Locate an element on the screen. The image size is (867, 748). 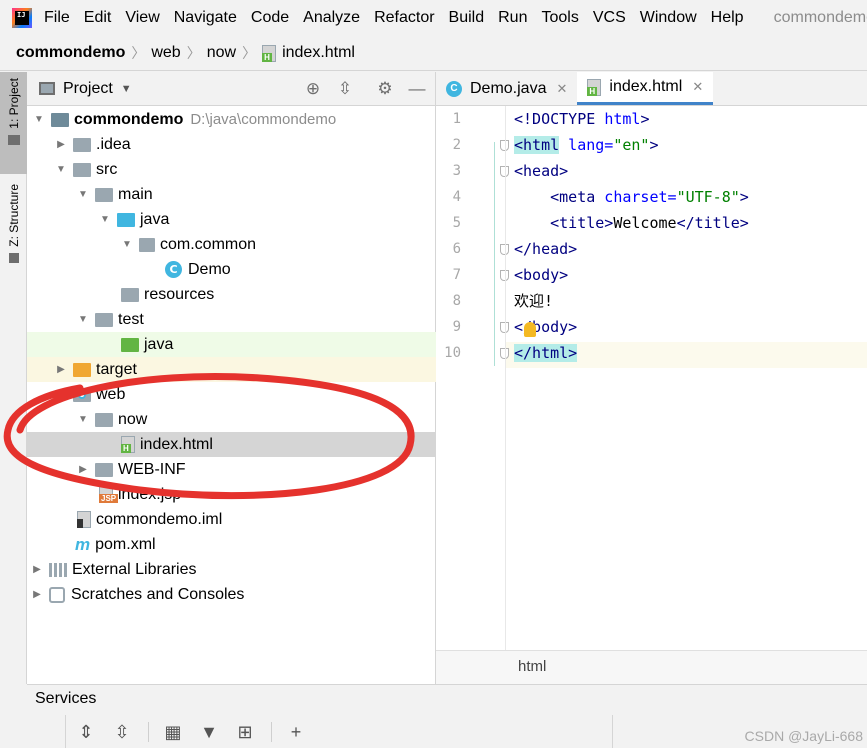
editor-context-label: html is located at coordinates (532, 666).